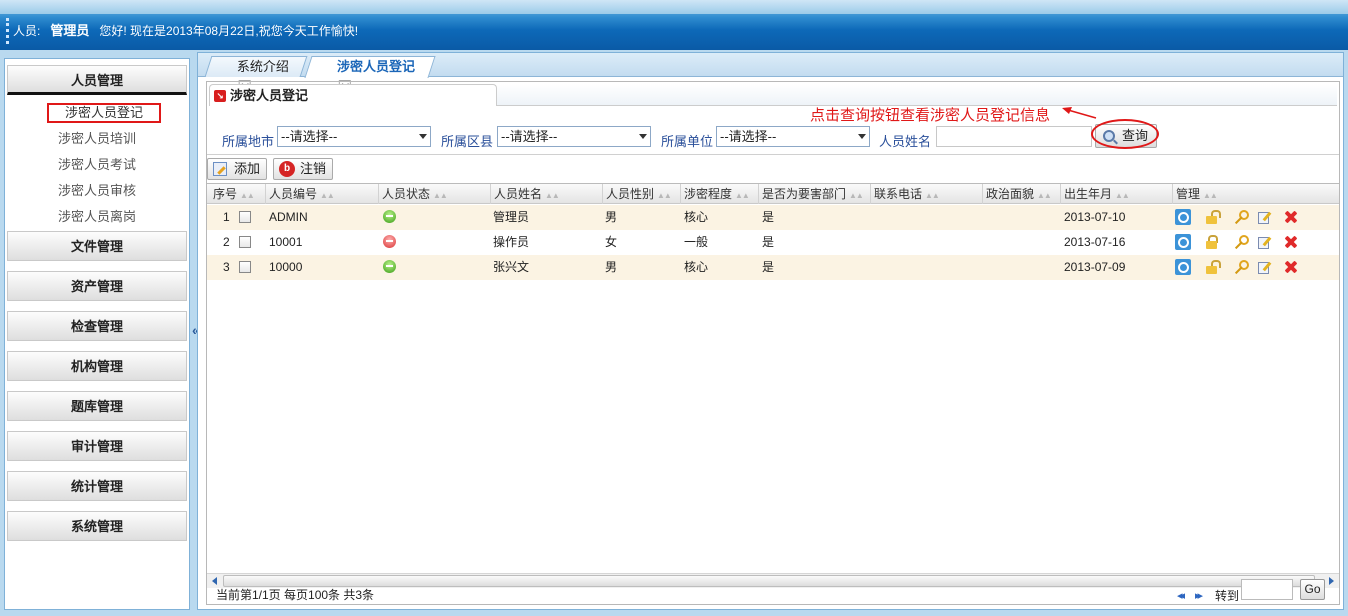 The width and height of the screenshot is (1348, 616). I want to click on cell-level: 一般, so click(696, 242).